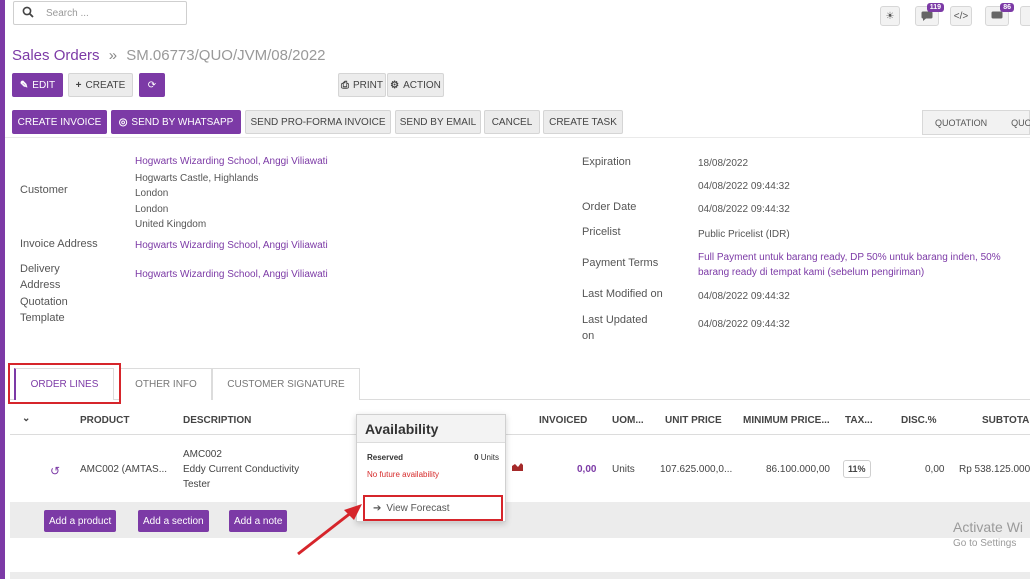  I want to click on add-line-bar: Add a product Add a section Add a note, so click(520, 520).